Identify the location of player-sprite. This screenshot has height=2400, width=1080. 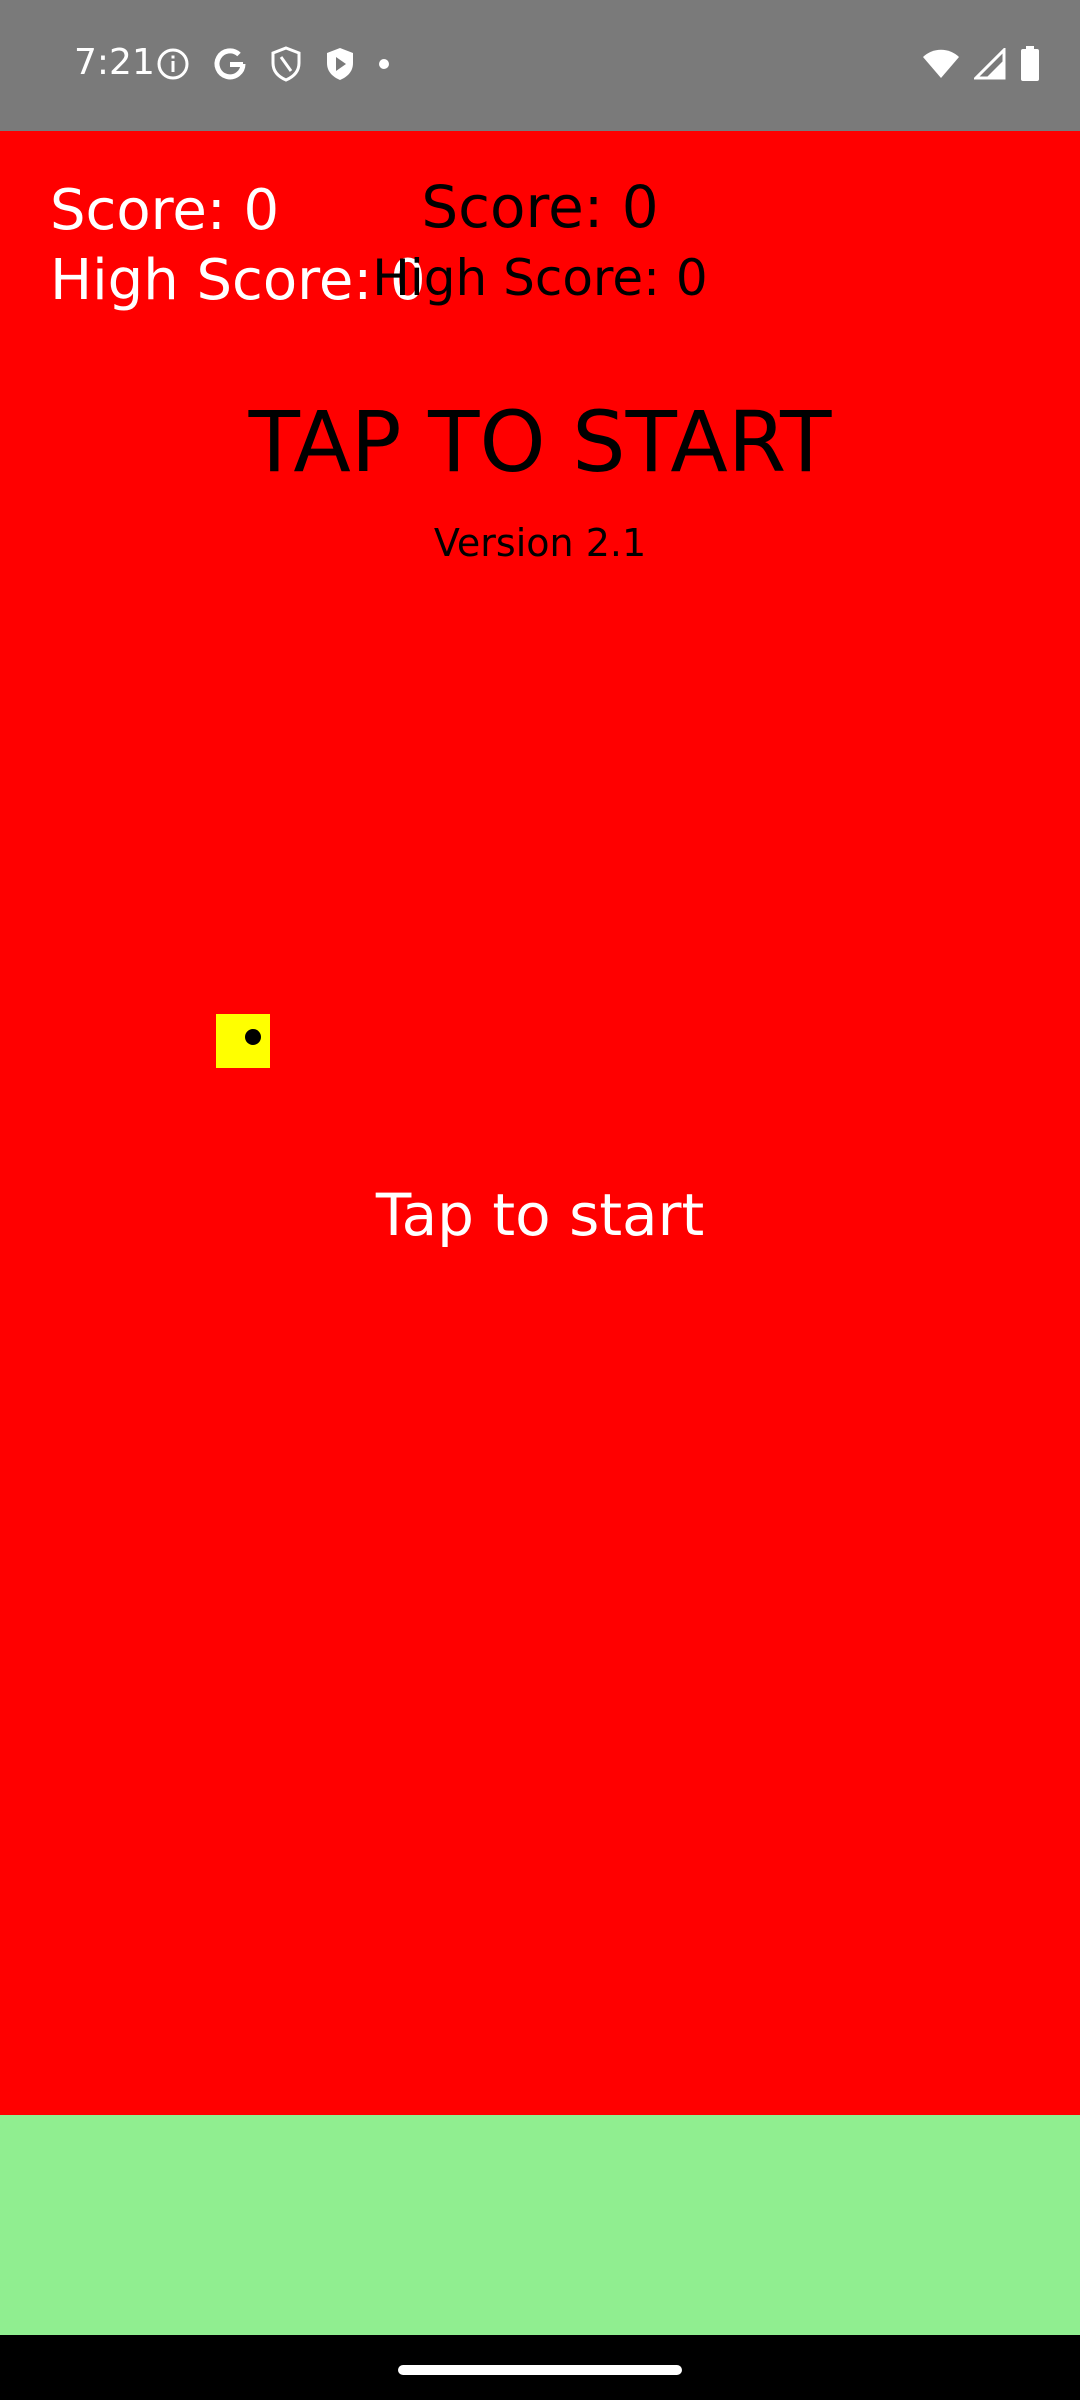
(243, 1041).